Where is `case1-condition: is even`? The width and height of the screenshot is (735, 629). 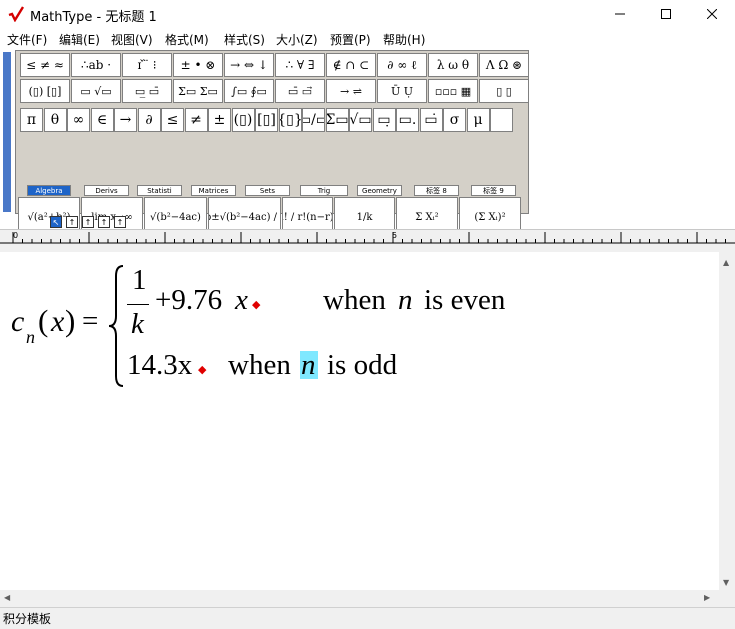
case1-condition: is even is located at coordinates (465, 300).